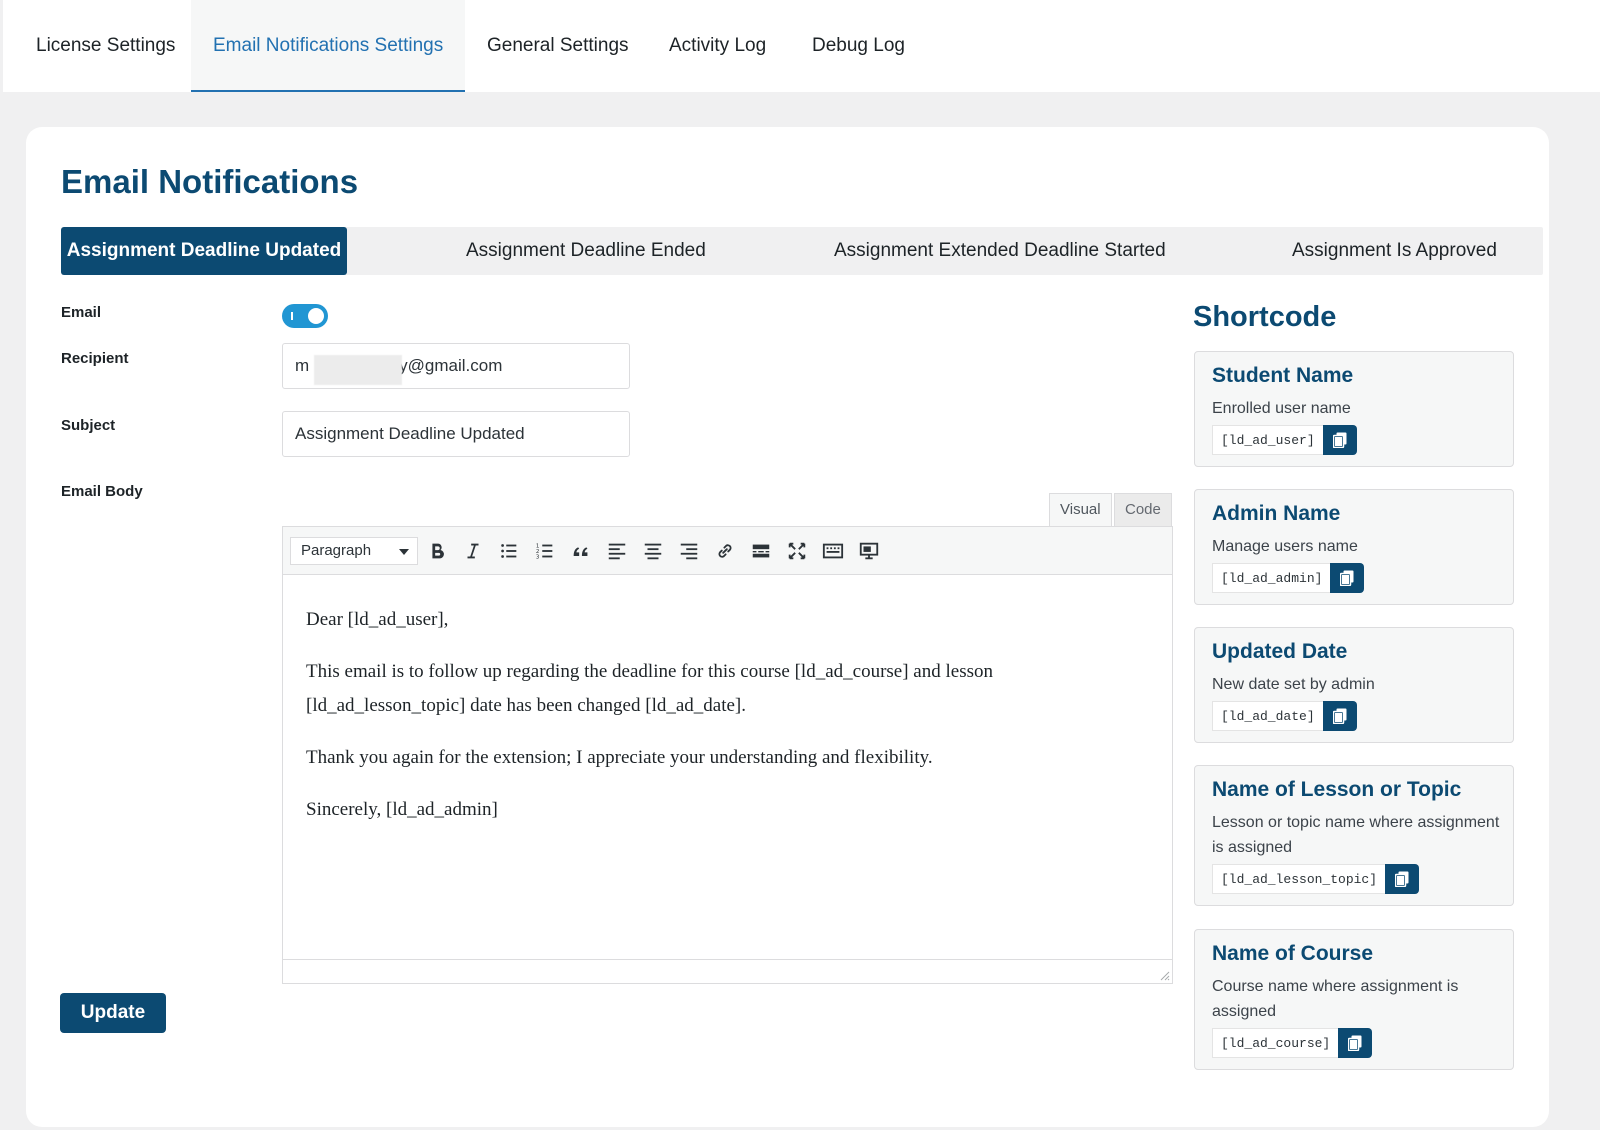 The height and width of the screenshot is (1130, 1600). What do you see at coordinates (292, 316) in the screenshot?
I see `toggle-on-indicator` at bounding box center [292, 316].